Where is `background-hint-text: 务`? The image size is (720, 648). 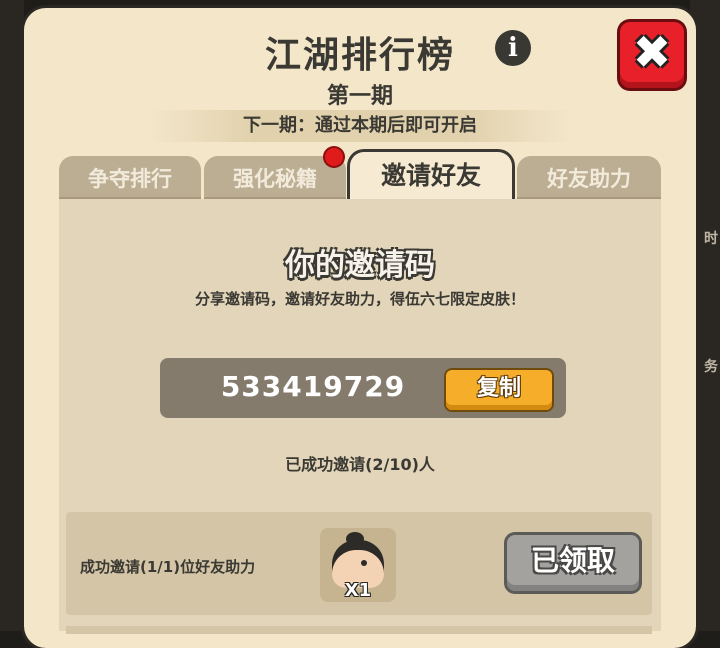
background-hint-text: 务 is located at coordinates (711, 367).